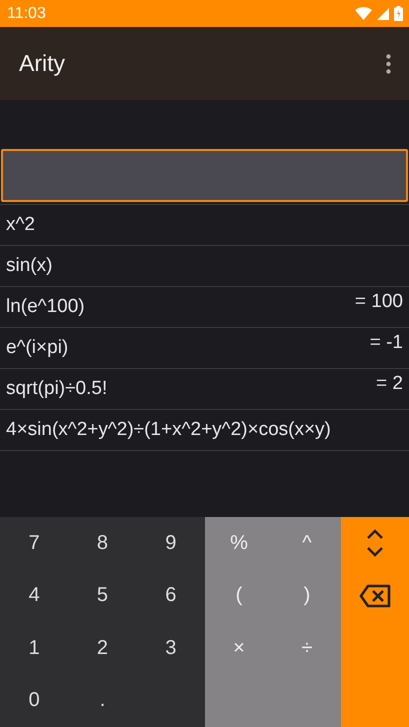 The width and height of the screenshot is (409, 727). What do you see at coordinates (388, 64) in the screenshot?
I see `more-options-icon` at bounding box center [388, 64].